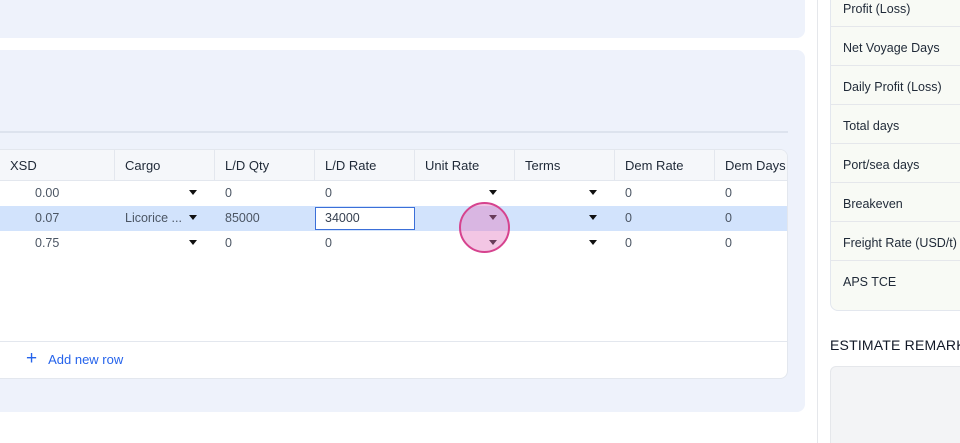  What do you see at coordinates (484, 227) in the screenshot?
I see `click-indicator` at bounding box center [484, 227].